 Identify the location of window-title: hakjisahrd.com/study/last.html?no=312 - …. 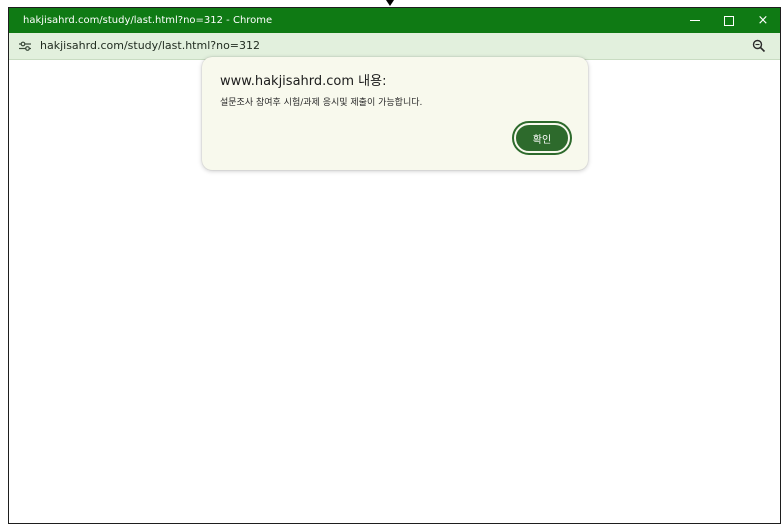
(148, 20).